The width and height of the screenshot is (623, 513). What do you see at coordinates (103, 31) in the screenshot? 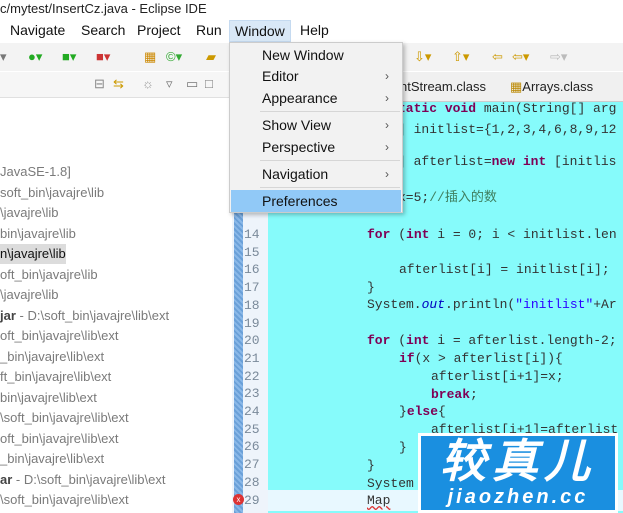
I see `menu-search: Search` at bounding box center [103, 31].